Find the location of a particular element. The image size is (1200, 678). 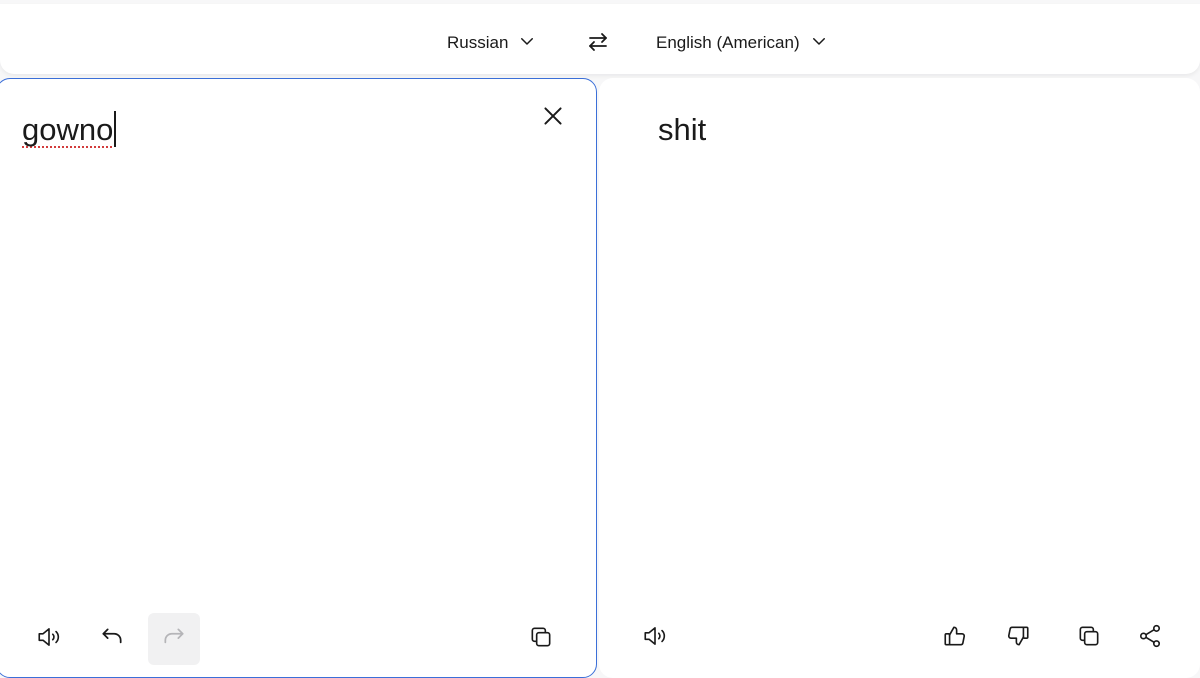

text-caret is located at coordinates (115, 129).